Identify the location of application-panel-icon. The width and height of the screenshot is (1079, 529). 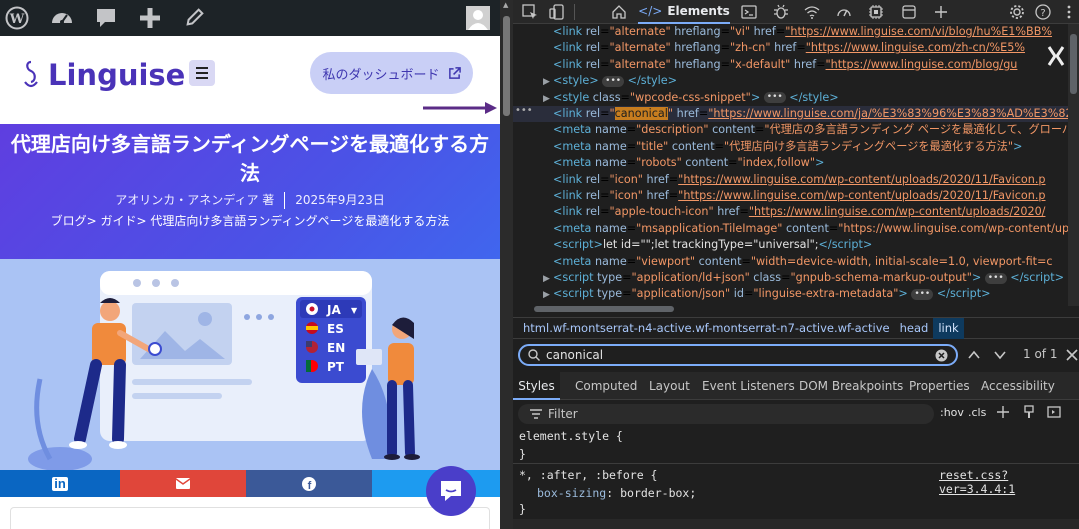
(909, 12).